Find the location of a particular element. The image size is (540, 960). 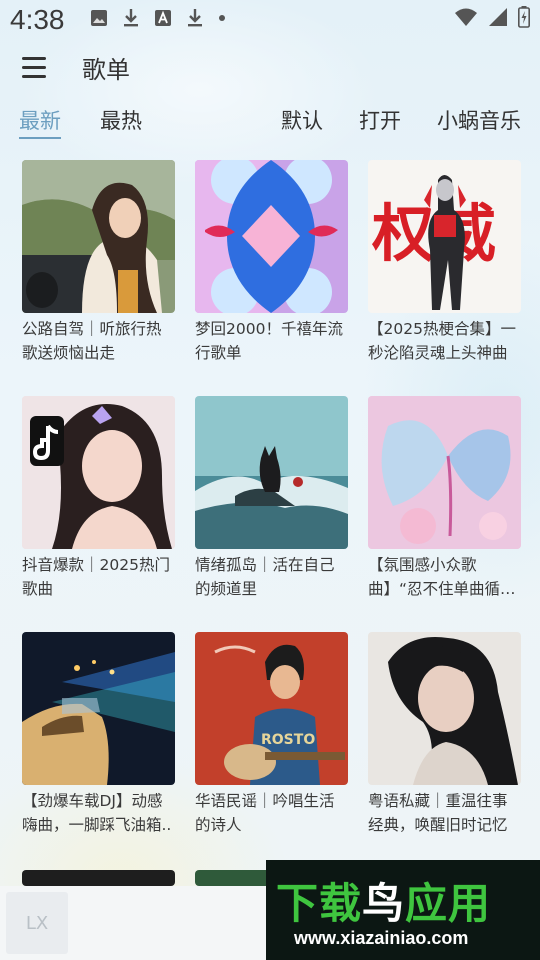

image-icon is located at coordinates (99, 18).